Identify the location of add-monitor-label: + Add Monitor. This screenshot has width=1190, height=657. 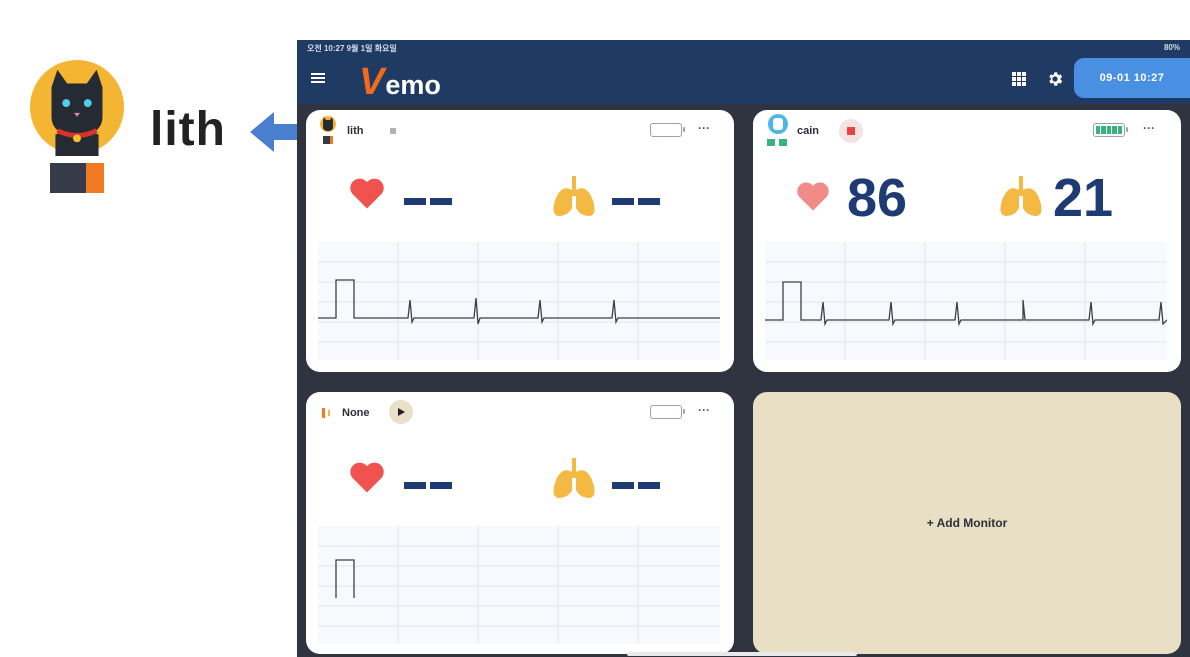
(967, 523).